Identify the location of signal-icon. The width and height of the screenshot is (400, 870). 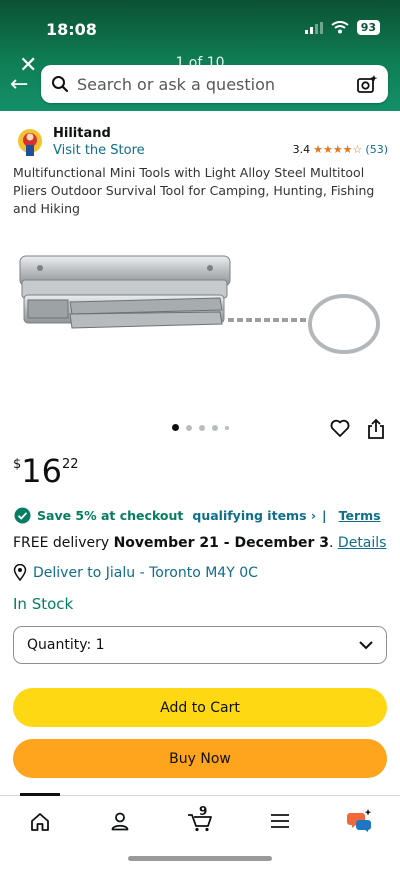
(313, 27).